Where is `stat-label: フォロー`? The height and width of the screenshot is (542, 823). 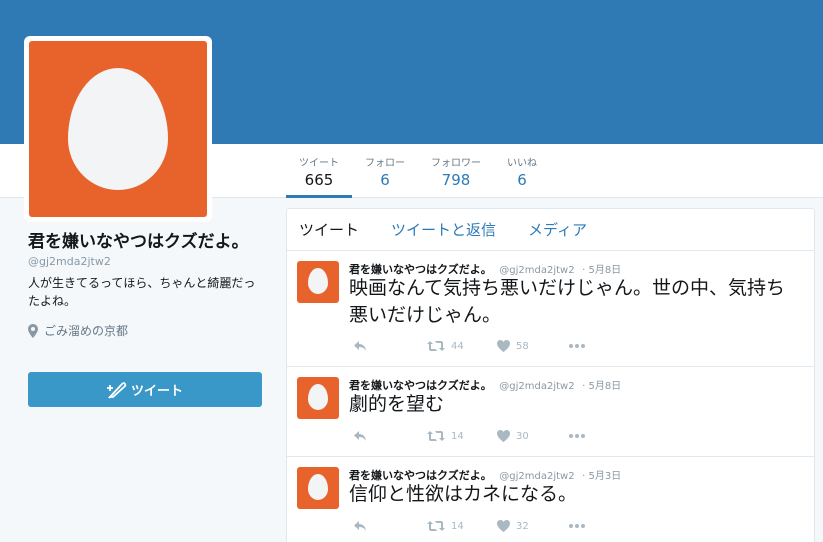
stat-label: フォロー is located at coordinates (385, 163).